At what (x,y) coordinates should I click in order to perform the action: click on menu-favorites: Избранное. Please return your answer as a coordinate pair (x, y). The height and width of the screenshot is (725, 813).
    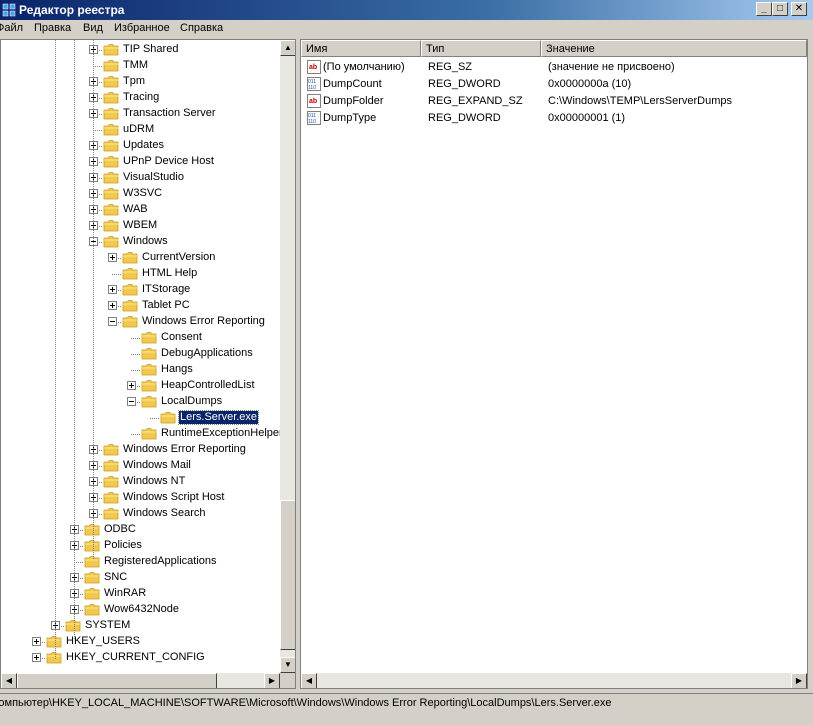
    Looking at the image, I should click on (142, 28).